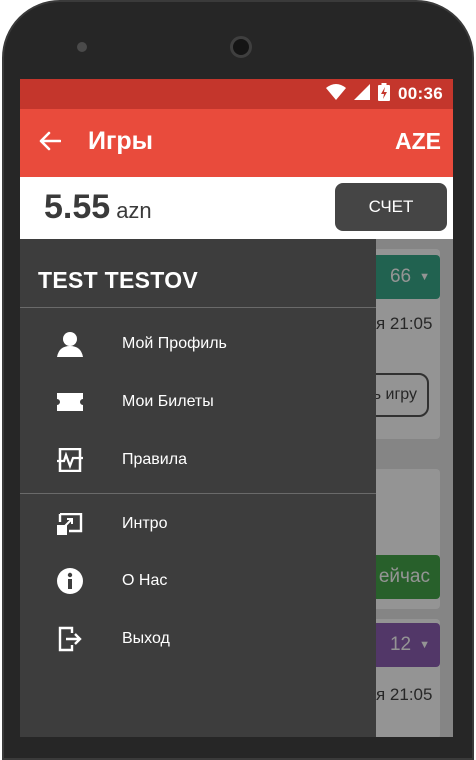 This screenshot has width=476, height=760. Describe the element at coordinates (121, 141) in the screenshot. I see `page-title: Игры` at that location.